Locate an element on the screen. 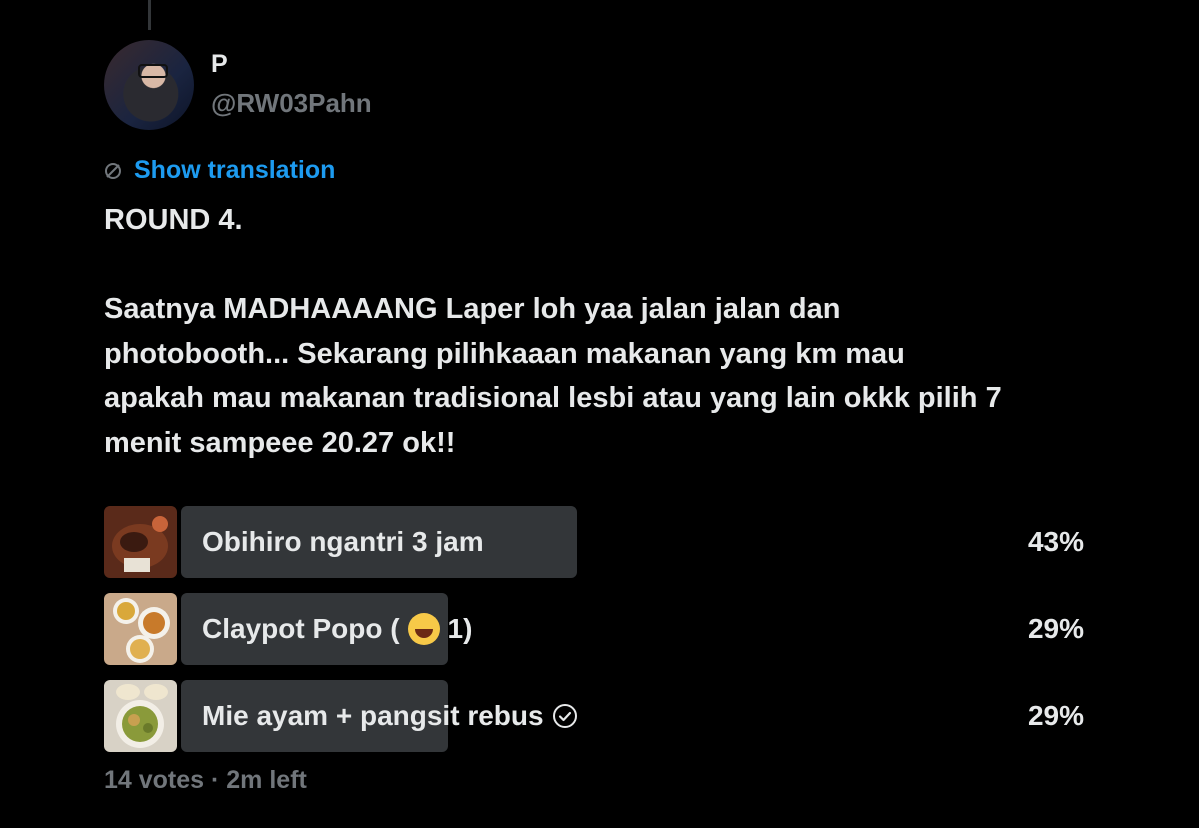 Image resolution: width=1199 pixels, height=828 pixels. poll-option-suffix: 1) is located at coordinates (460, 628).